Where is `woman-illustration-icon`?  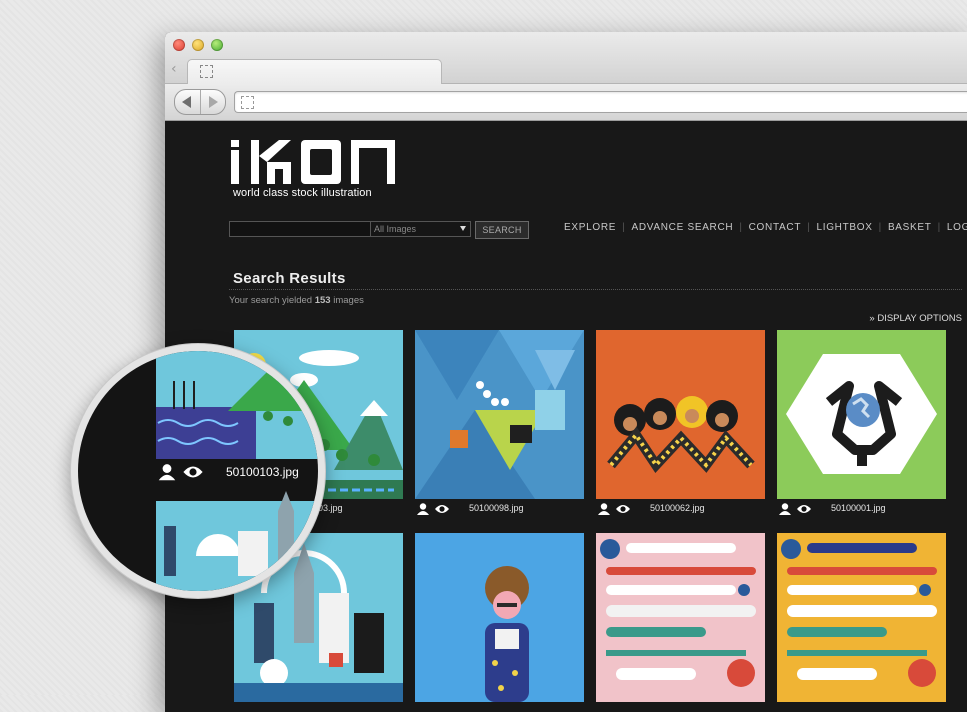 woman-illustration-icon is located at coordinates (499, 617).